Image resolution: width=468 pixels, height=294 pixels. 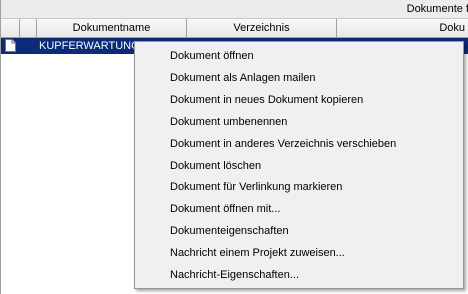 What do you see at coordinates (262, 28) in the screenshot?
I see `column-header-verzeichnis: Verzeichnis` at bounding box center [262, 28].